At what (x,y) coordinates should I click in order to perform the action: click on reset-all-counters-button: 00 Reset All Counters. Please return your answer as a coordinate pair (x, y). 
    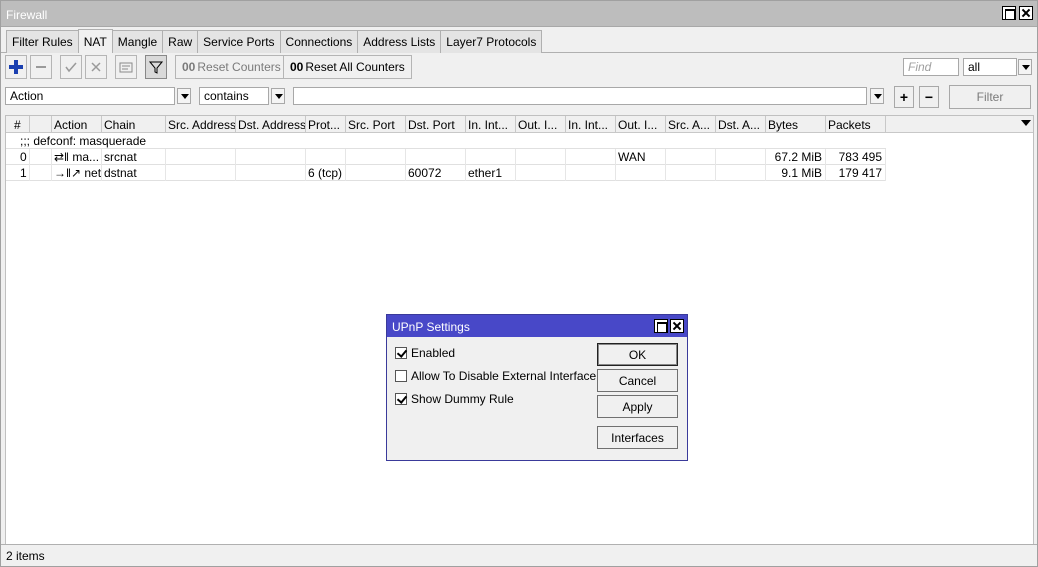
    Looking at the image, I should click on (347, 67).